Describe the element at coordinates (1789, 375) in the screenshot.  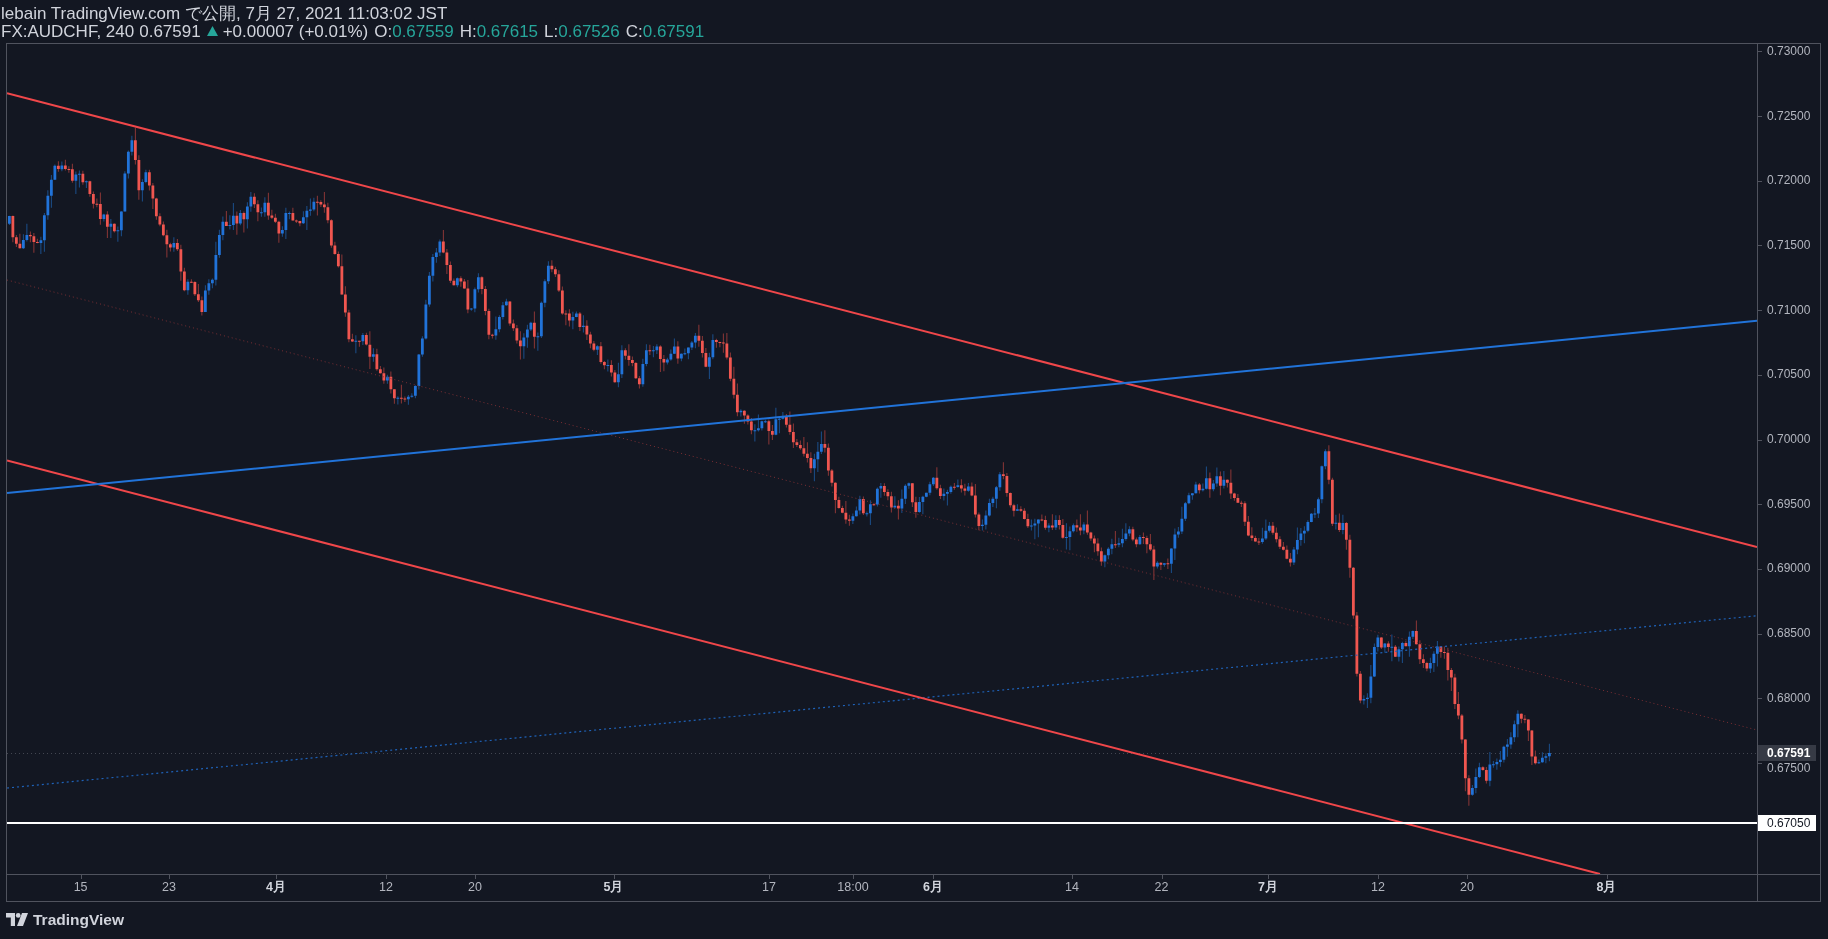
I see `price-scale-label: 0.70500` at that location.